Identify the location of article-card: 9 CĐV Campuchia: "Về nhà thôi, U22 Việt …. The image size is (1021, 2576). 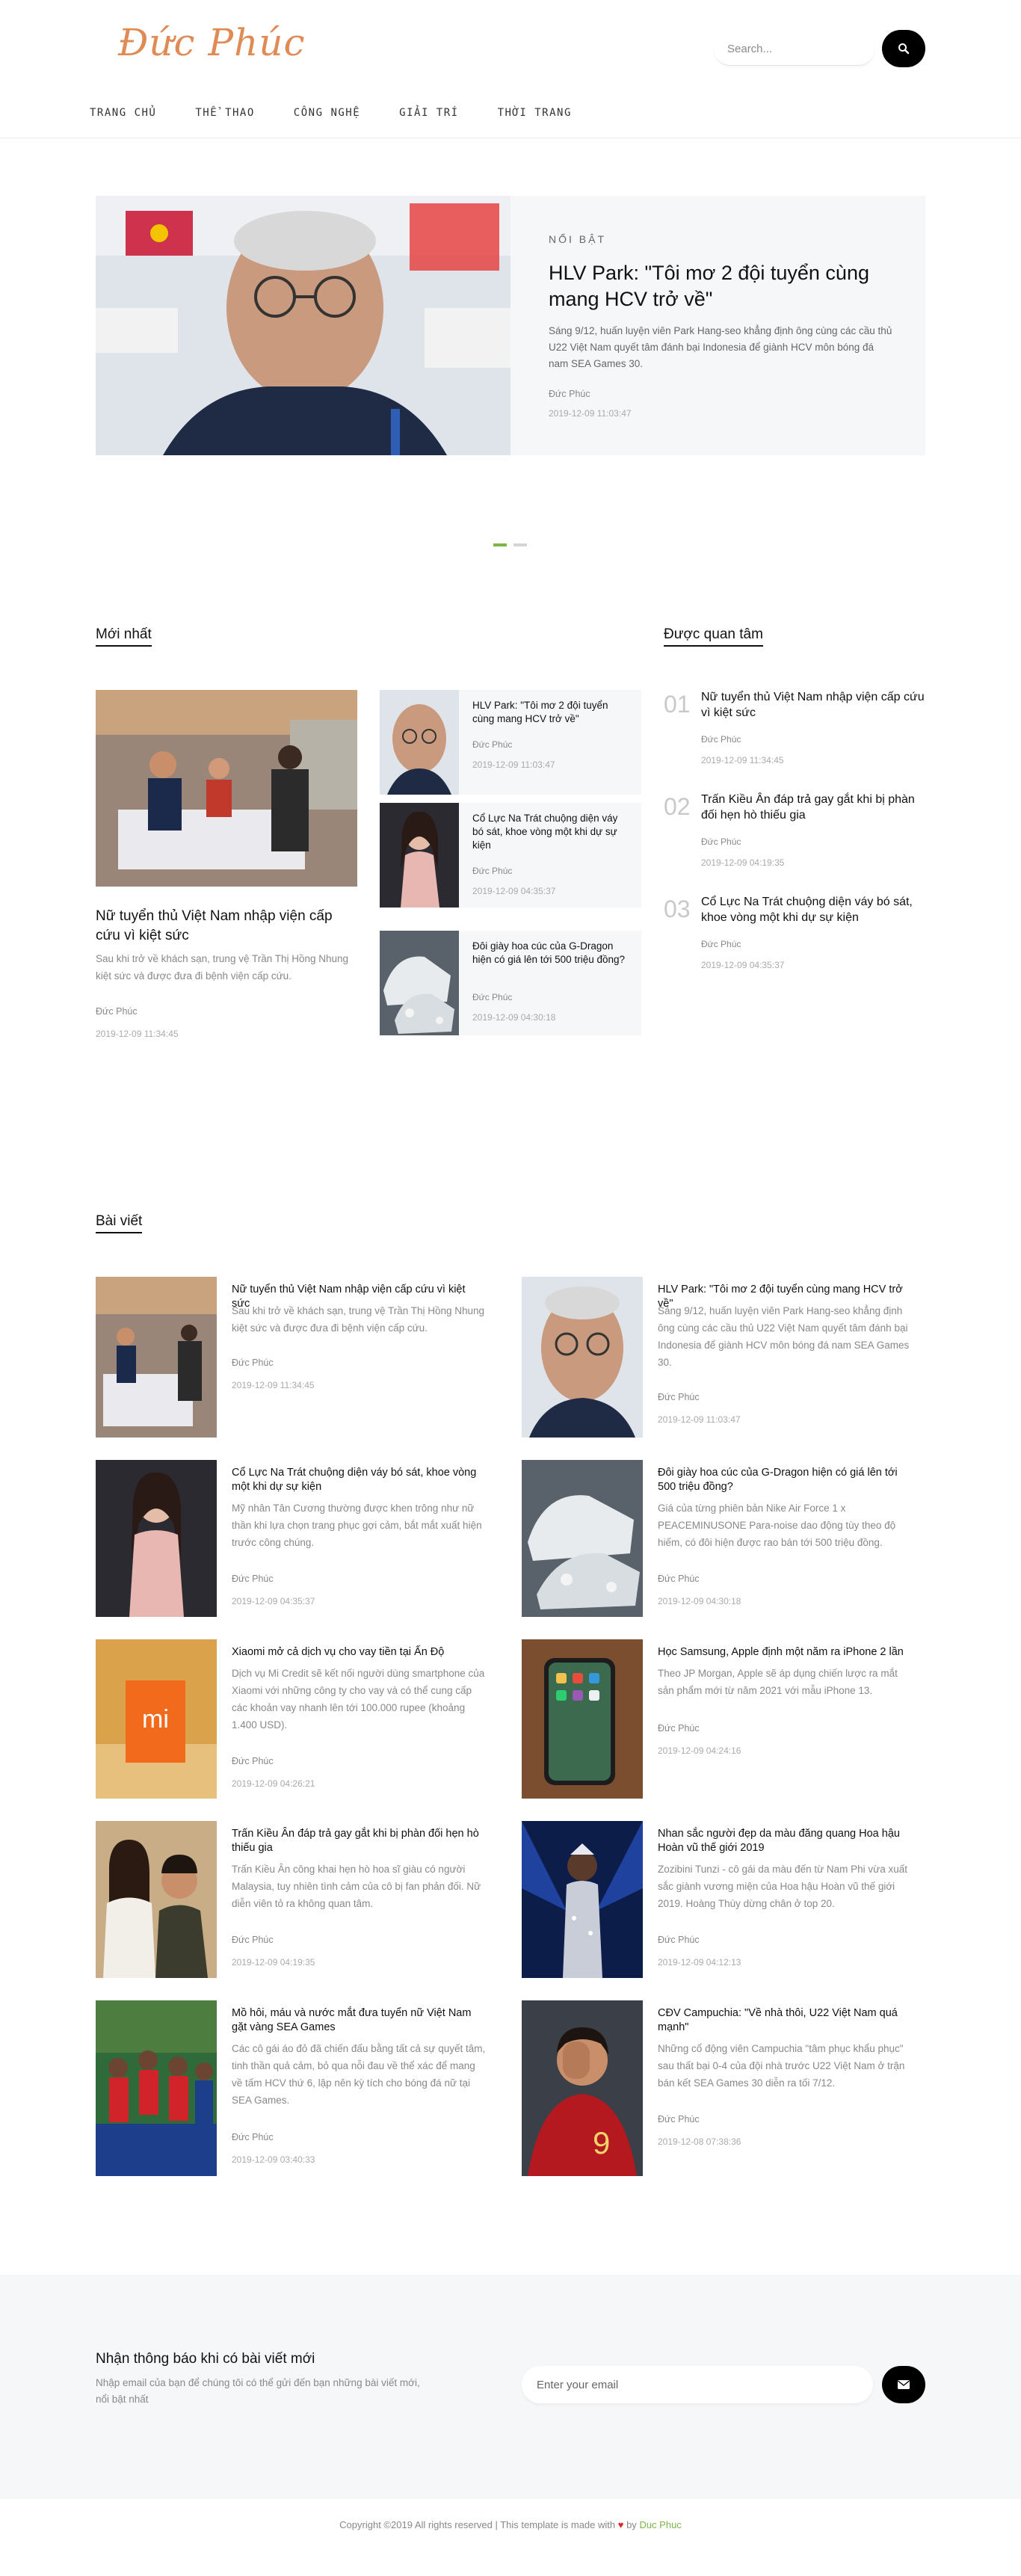
(723, 2088).